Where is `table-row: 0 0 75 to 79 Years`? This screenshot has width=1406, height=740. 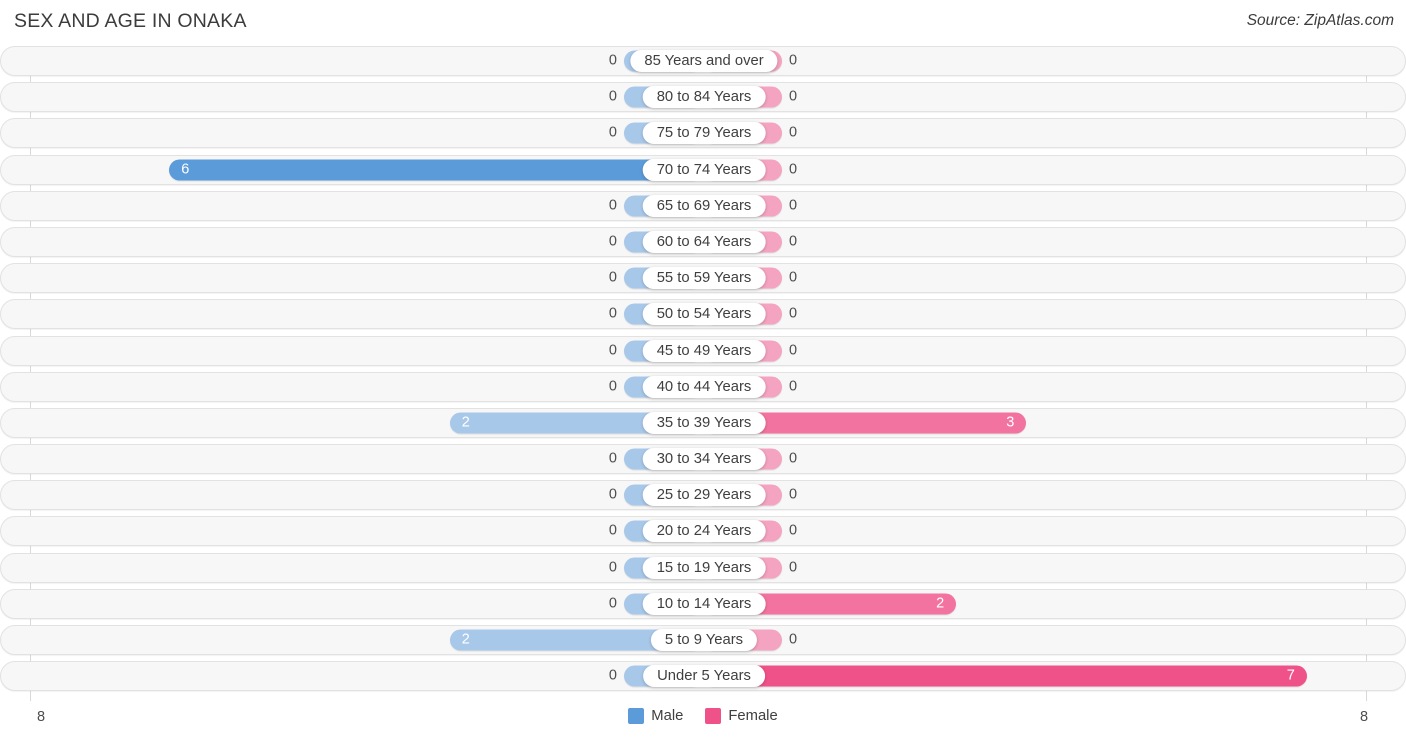 table-row: 0 0 75 to 79 Years is located at coordinates (703, 133).